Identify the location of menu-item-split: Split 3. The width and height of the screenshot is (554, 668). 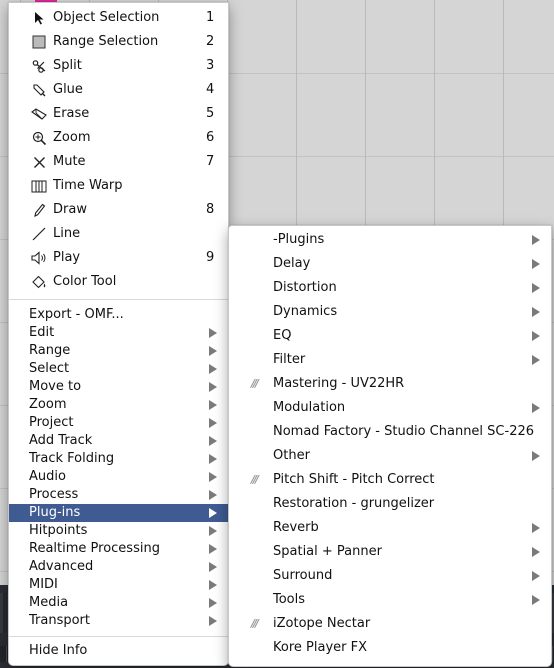
(118, 66).